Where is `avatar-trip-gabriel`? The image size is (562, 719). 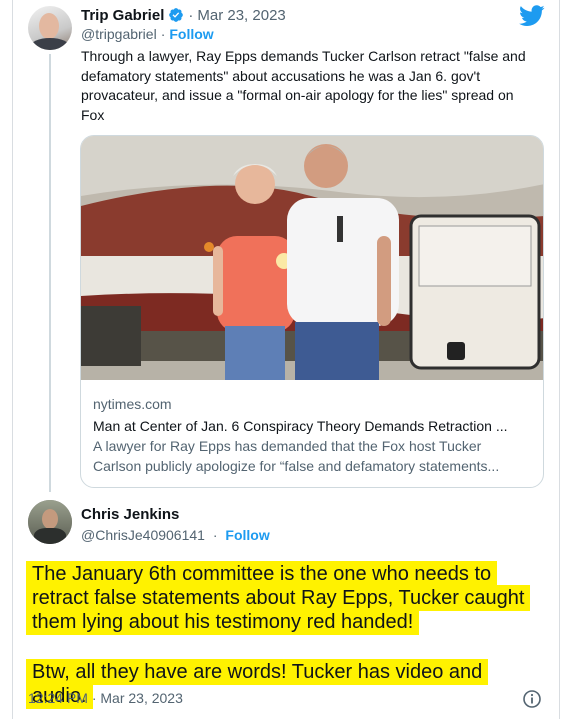
avatar-trip-gabriel is located at coordinates (50, 28).